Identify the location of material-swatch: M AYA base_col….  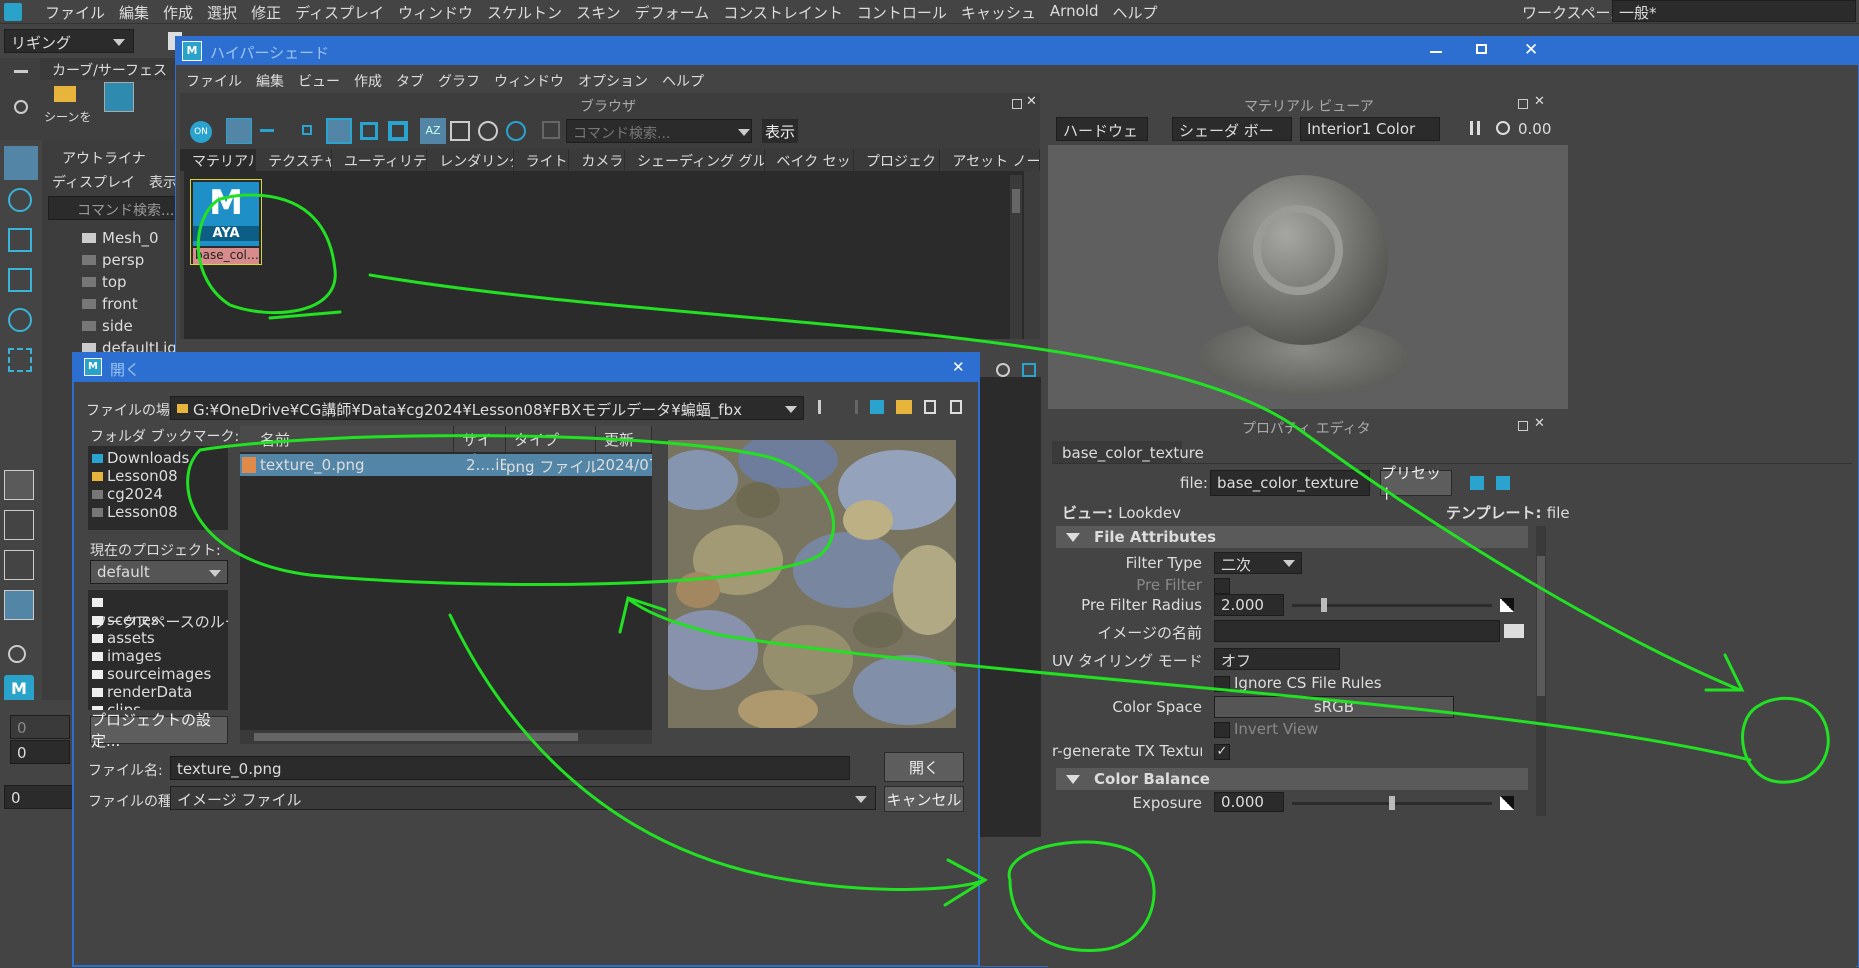
(226, 222).